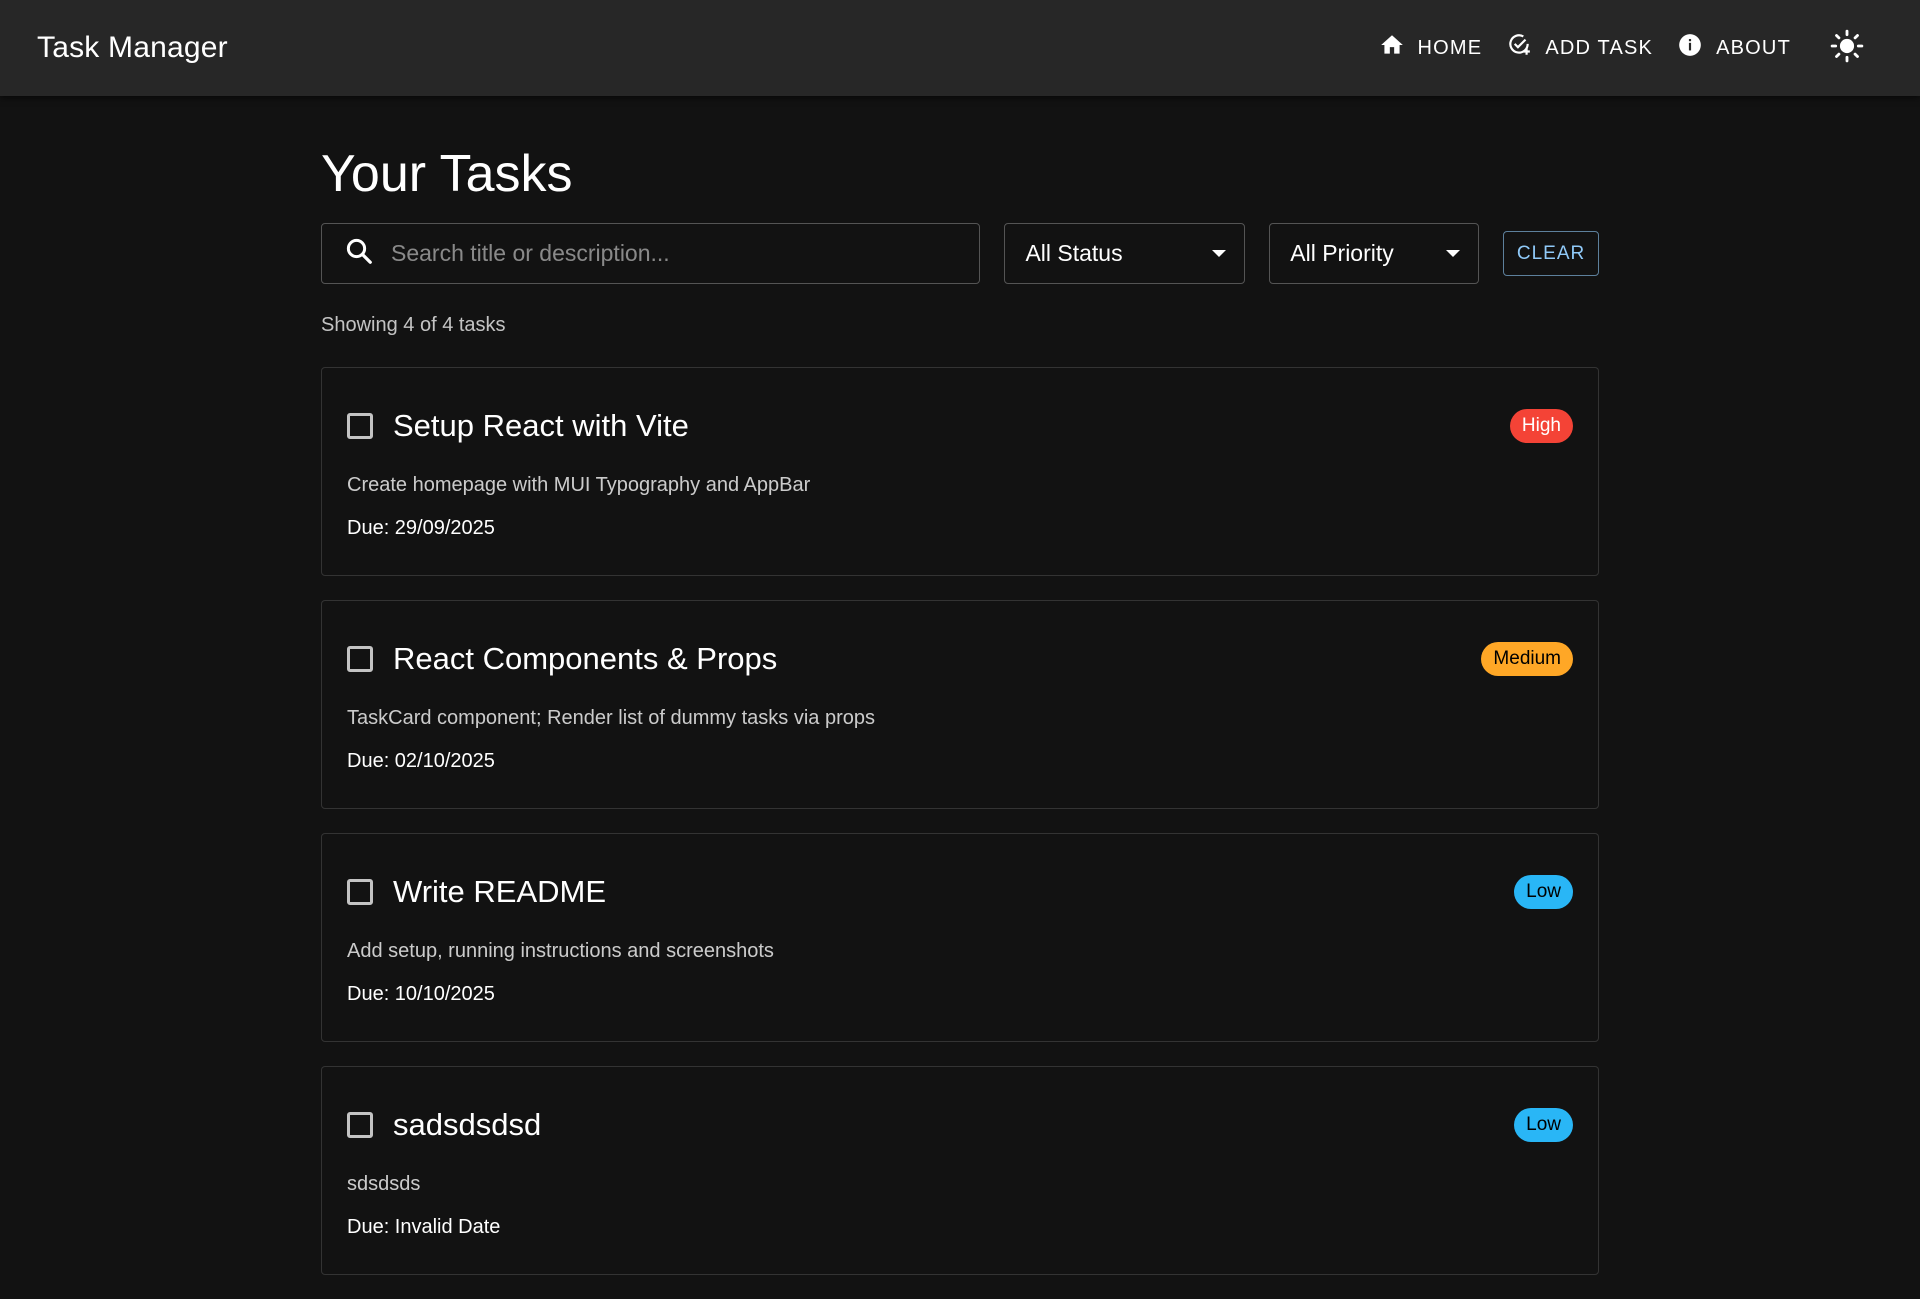 The width and height of the screenshot is (1920, 1299). I want to click on task-description: sdsdsds, so click(384, 1184).